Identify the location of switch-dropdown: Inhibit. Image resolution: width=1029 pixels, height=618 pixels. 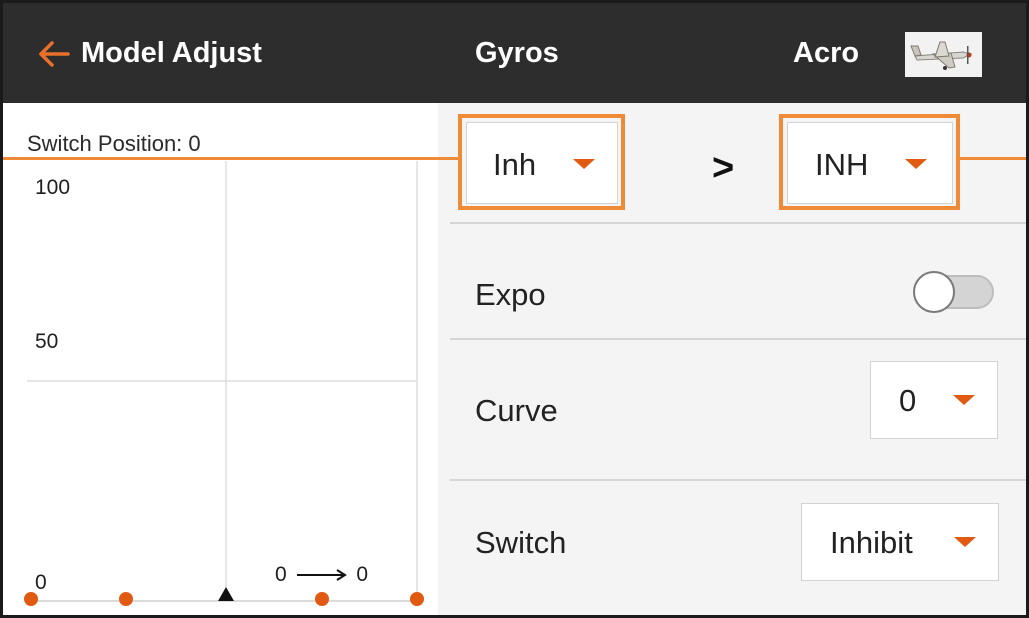
(900, 542).